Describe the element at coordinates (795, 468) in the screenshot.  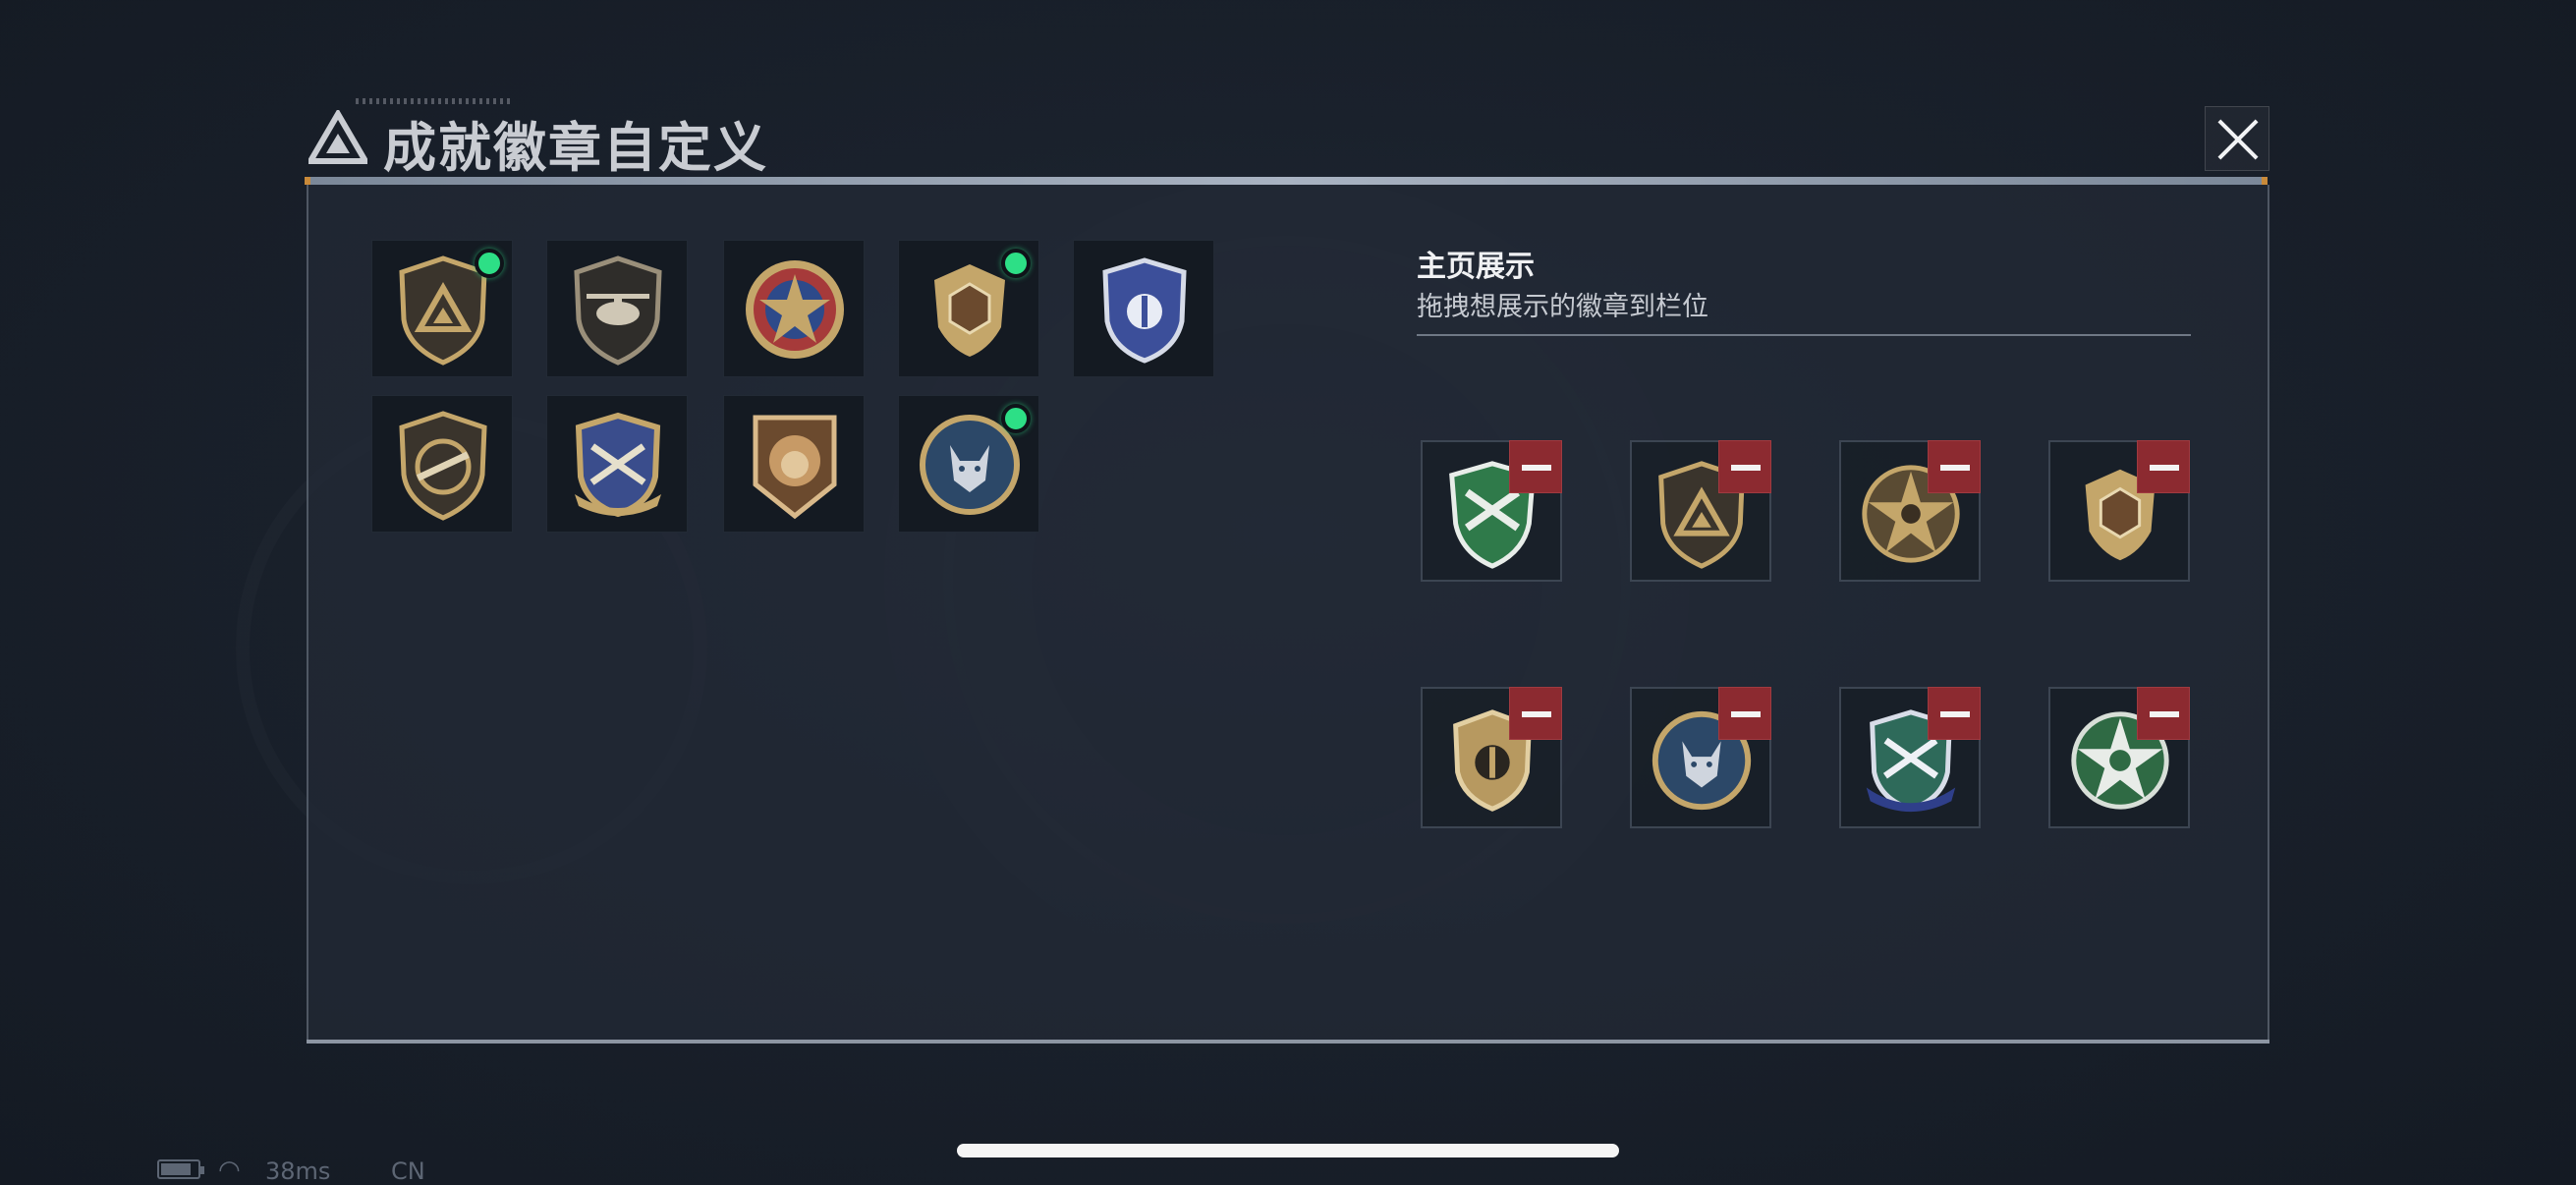
I see `lion-shield-badge-icon` at that location.